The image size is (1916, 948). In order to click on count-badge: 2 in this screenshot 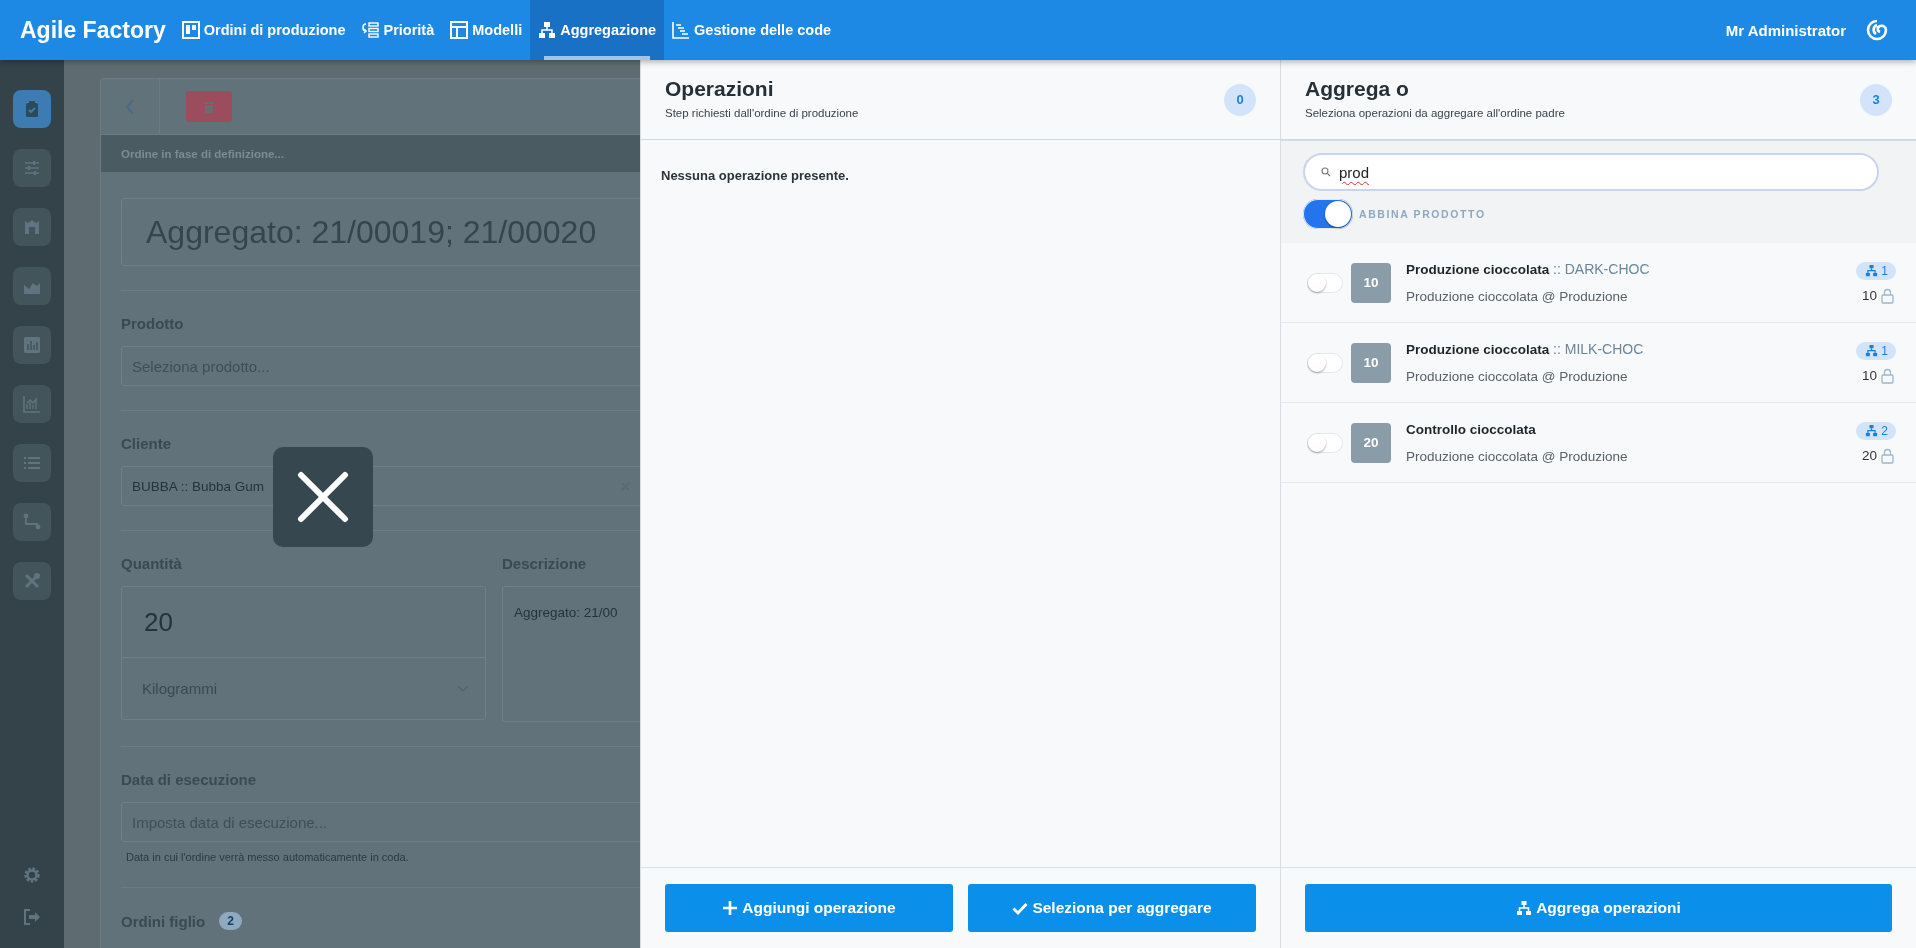, I will do `click(230, 921)`.